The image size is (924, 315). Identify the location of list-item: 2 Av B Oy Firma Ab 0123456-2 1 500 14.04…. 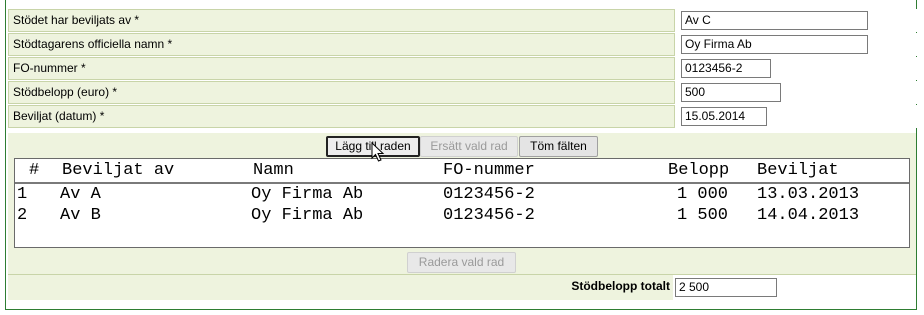
(462, 216).